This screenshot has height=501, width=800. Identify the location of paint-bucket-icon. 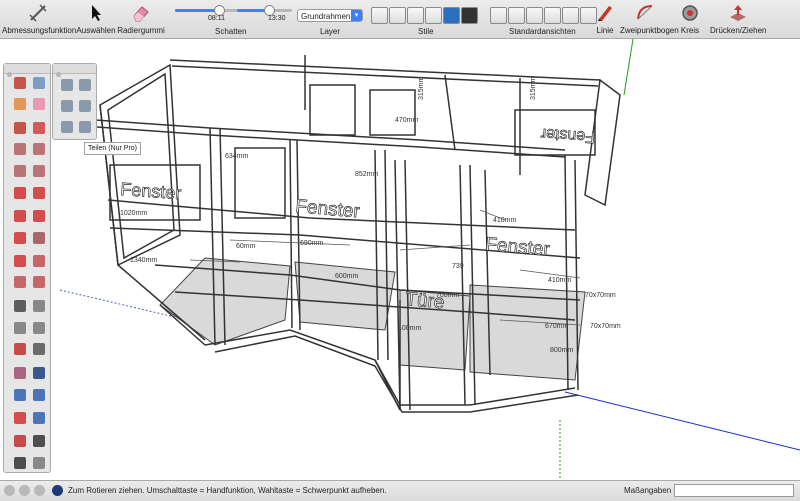
(20, 104).